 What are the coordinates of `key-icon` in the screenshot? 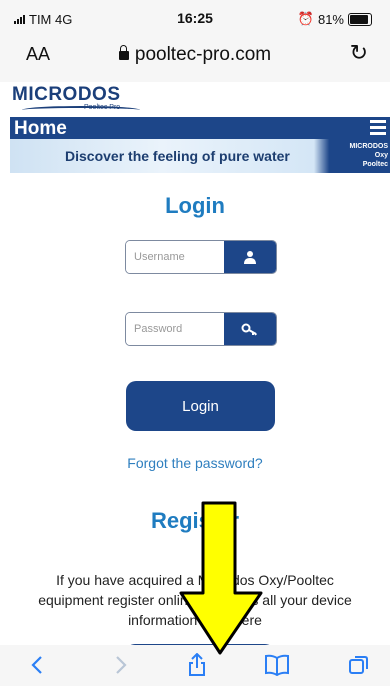 It's located at (250, 329).